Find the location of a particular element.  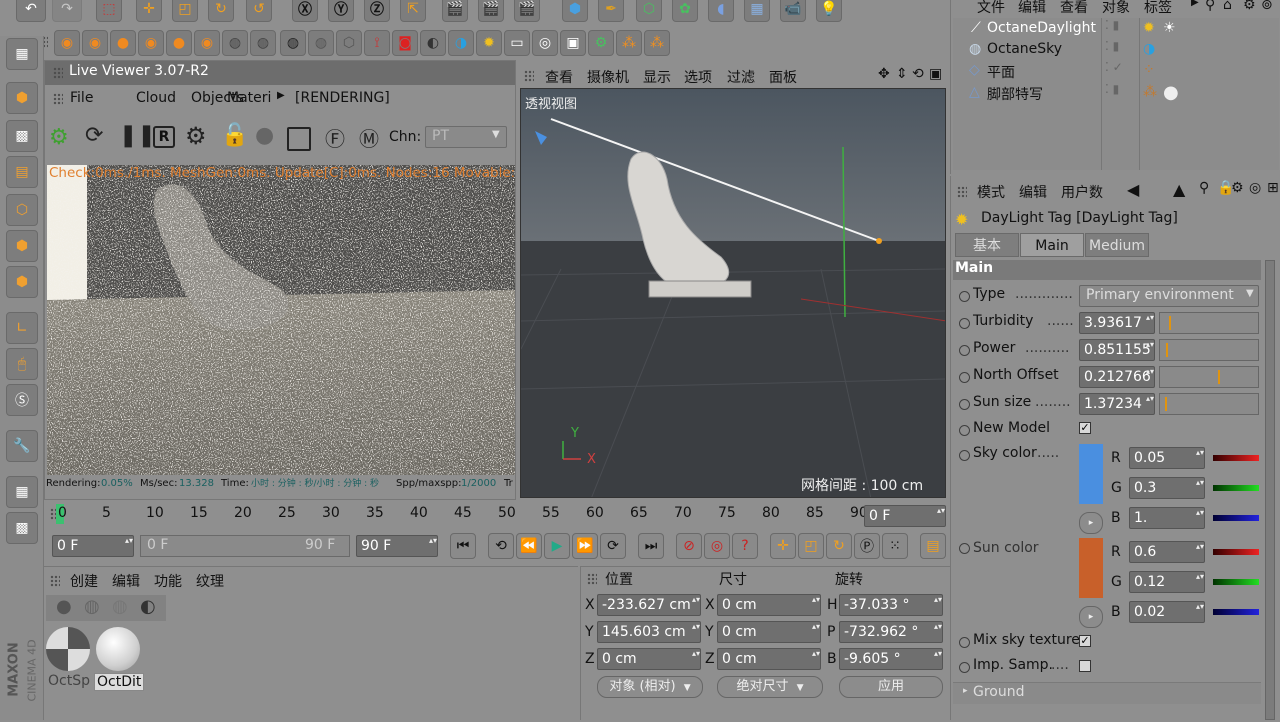

lv-menu-rendering: [RENDERING] is located at coordinates (342, 98).